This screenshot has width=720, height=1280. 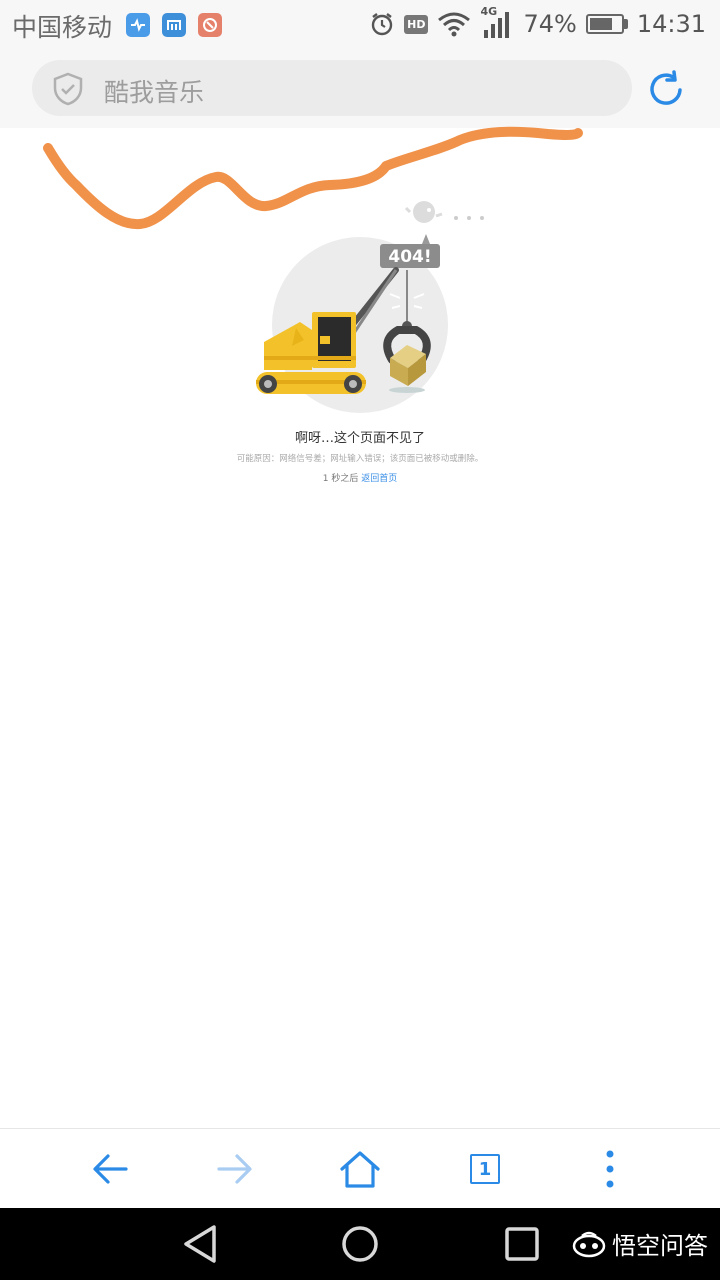 I want to click on error-title: 啊呀…这个页面不见了, so click(x=359, y=438).